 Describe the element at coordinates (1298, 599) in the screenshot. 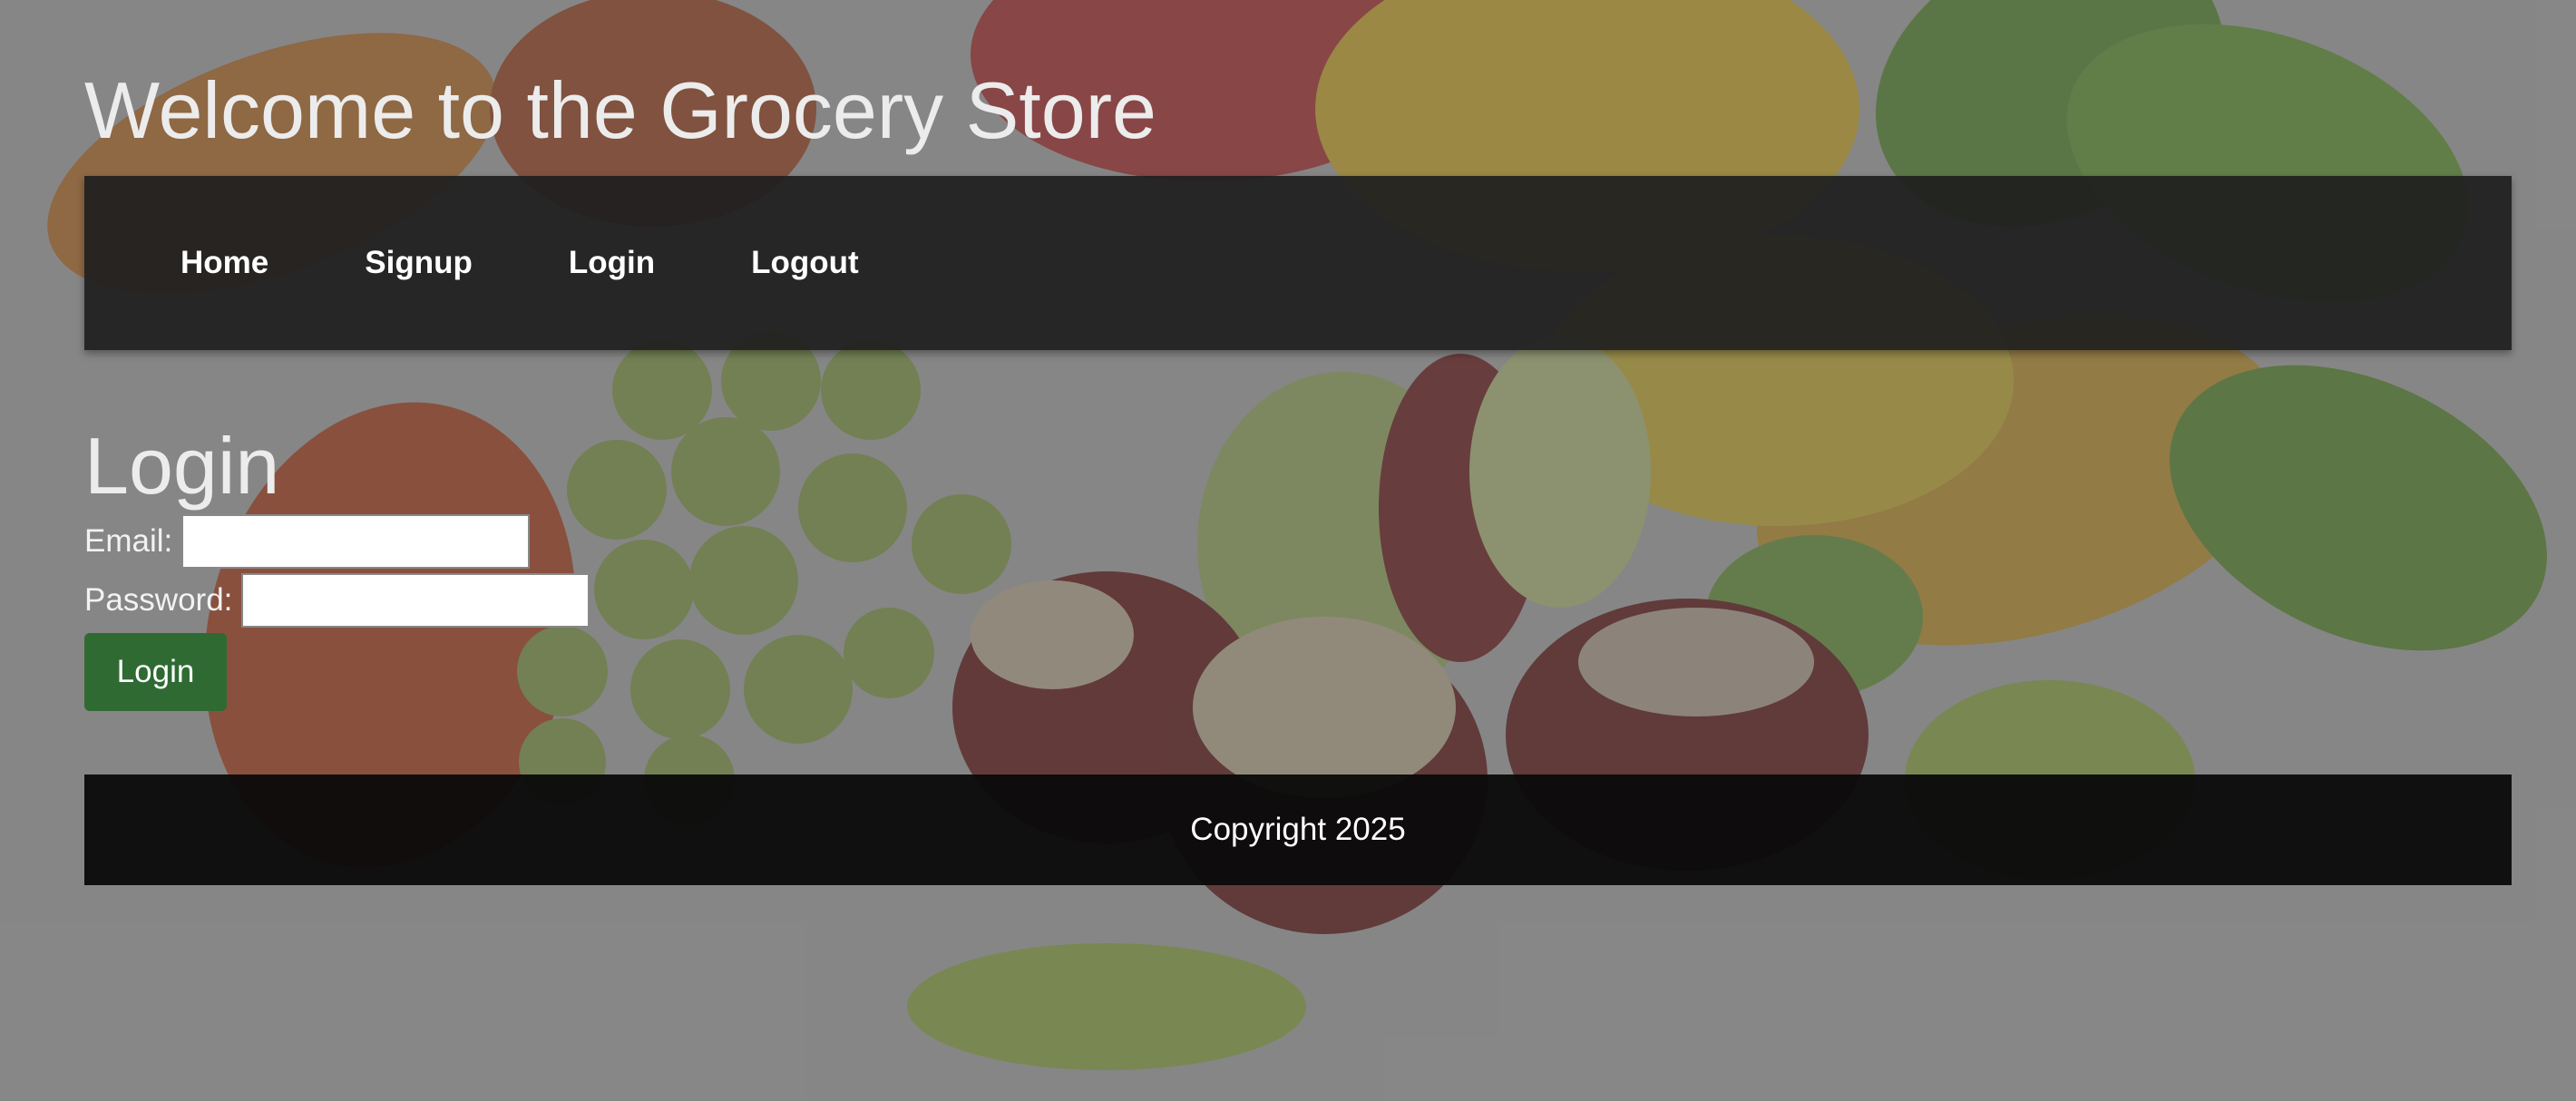

I see `password-row: Password:` at that location.